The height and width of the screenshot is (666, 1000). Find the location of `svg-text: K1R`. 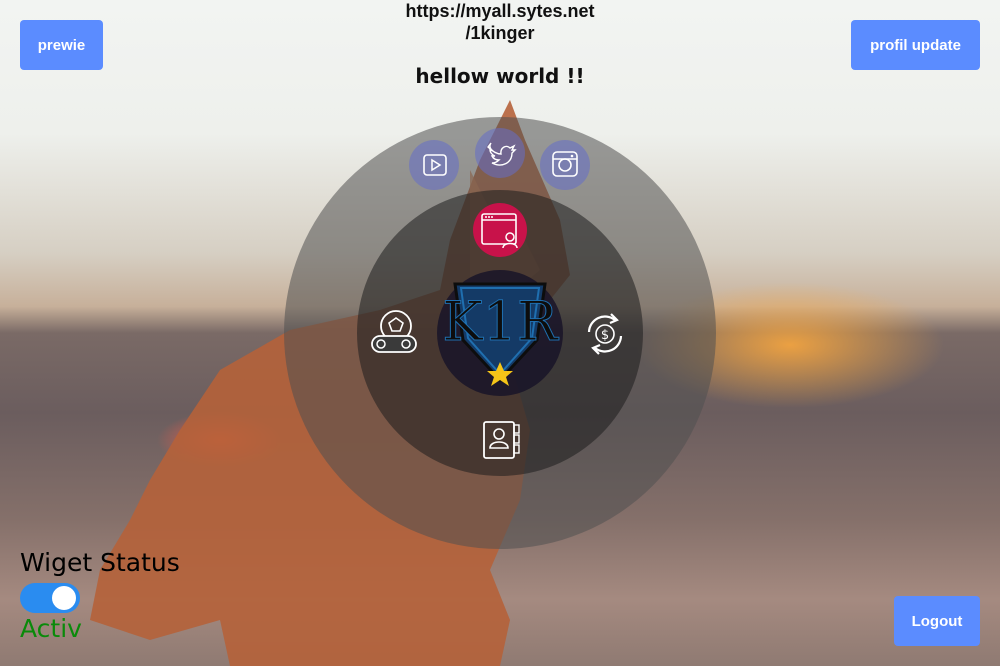

svg-text: K1R is located at coordinates (500, 321).